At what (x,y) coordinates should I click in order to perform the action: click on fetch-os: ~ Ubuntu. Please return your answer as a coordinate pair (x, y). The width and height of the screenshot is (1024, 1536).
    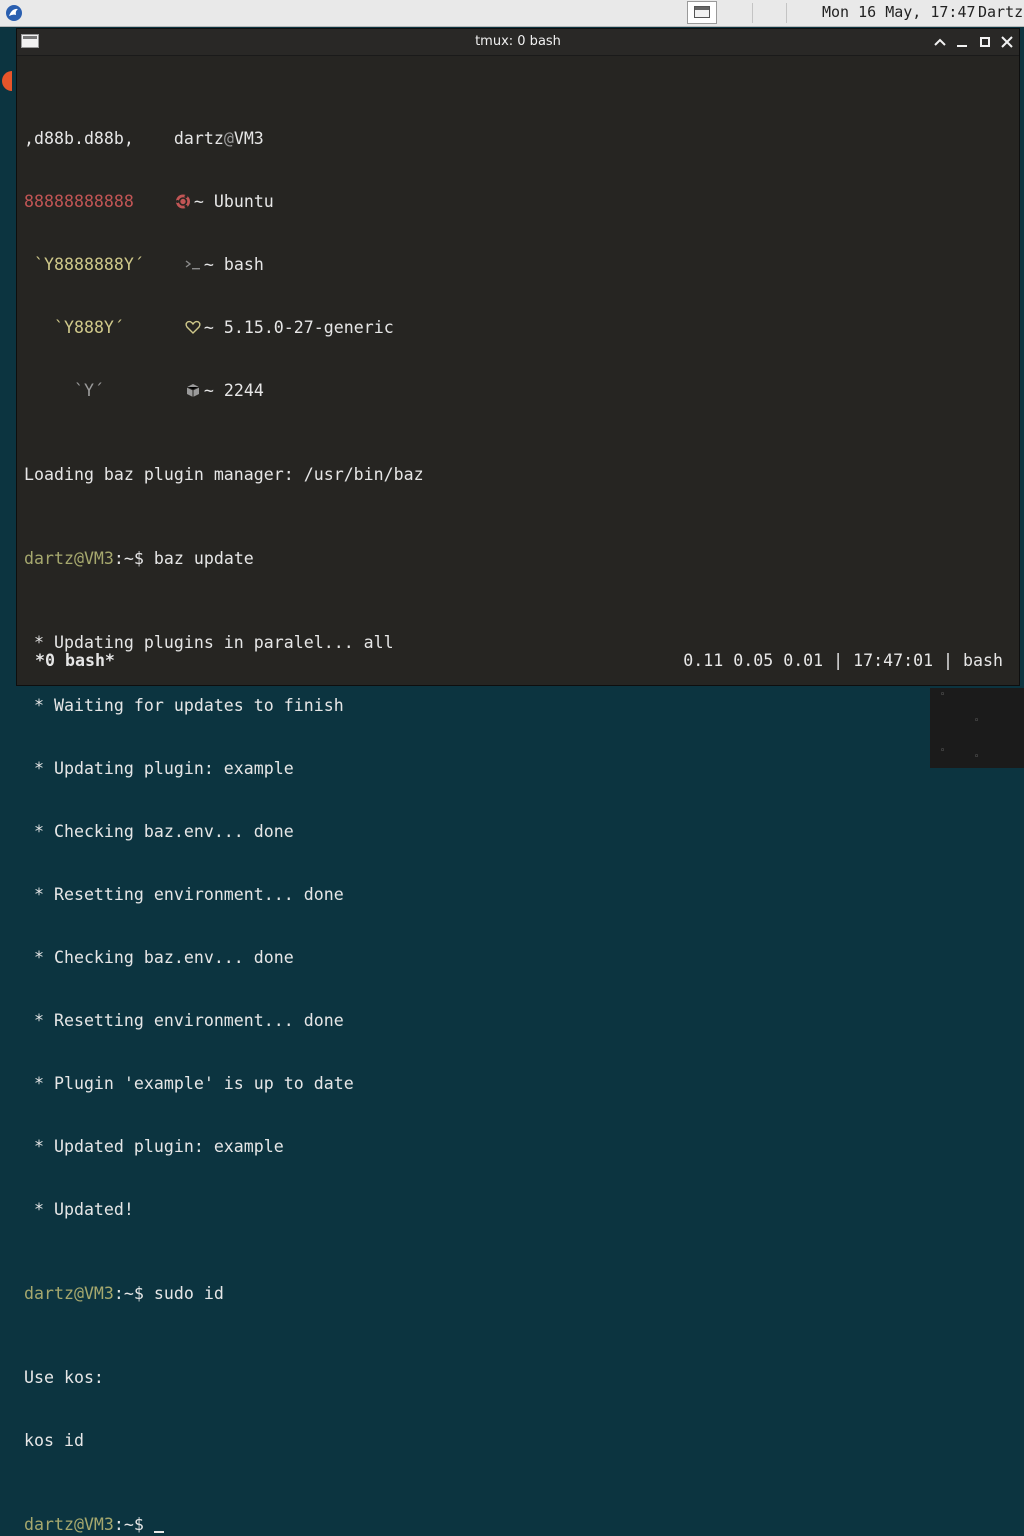
    Looking at the image, I should click on (233, 201).